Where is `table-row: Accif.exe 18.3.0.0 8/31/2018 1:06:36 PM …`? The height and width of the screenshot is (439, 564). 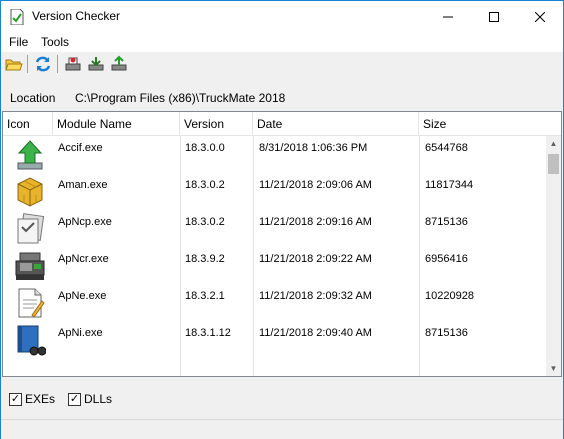
table-row: Accif.exe 18.3.0.0 8/31/2018 1:06:36 PM … is located at coordinates (274, 154).